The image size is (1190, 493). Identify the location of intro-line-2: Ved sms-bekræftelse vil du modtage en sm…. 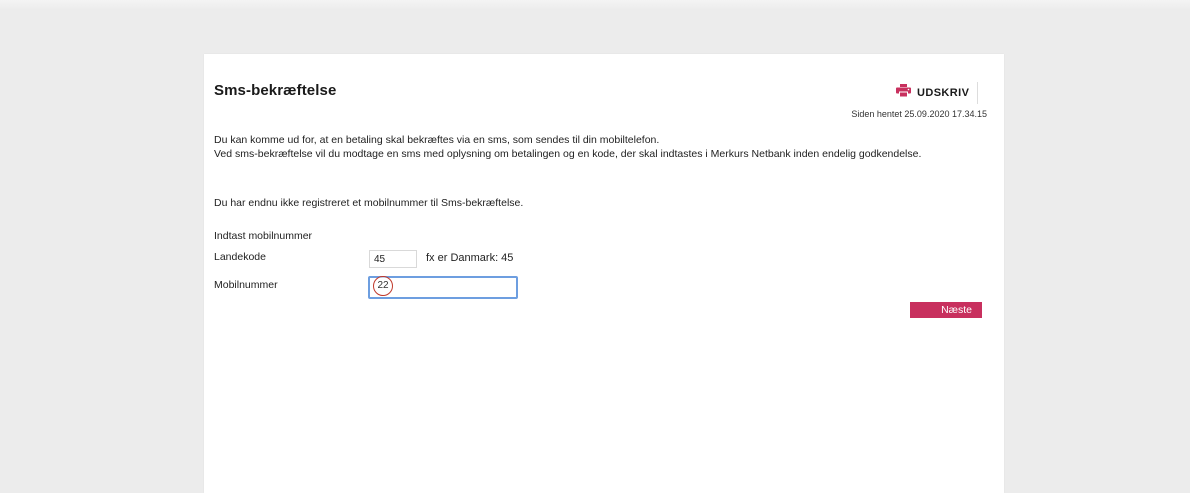
(568, 154).